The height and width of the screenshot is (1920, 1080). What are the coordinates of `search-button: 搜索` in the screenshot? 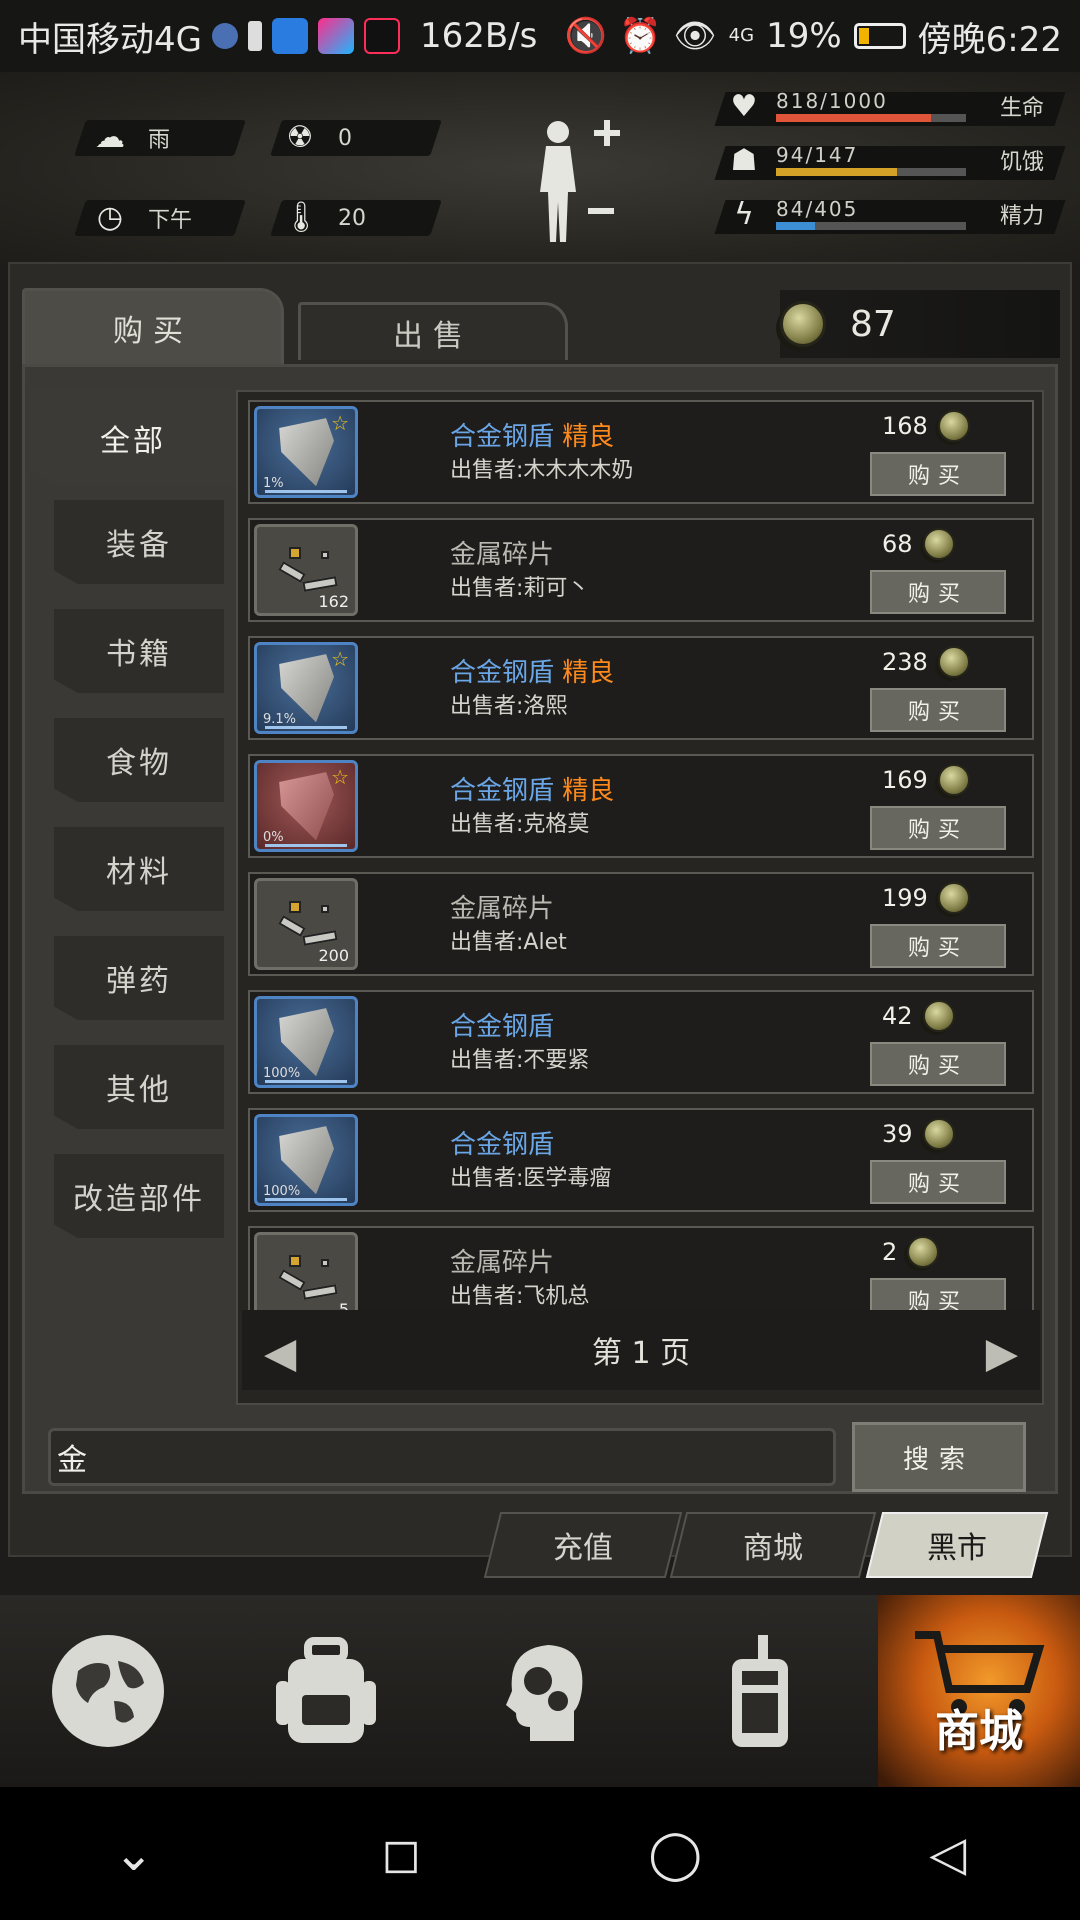 It's located at (939, 1457).